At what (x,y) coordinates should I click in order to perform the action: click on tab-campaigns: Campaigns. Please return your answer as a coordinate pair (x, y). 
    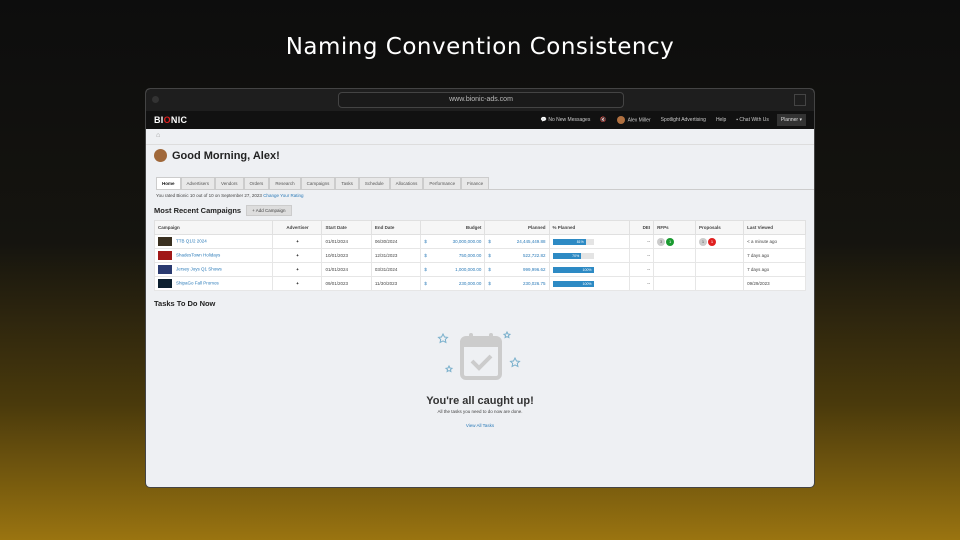
    Looking at the image, I should click on (318, 183).